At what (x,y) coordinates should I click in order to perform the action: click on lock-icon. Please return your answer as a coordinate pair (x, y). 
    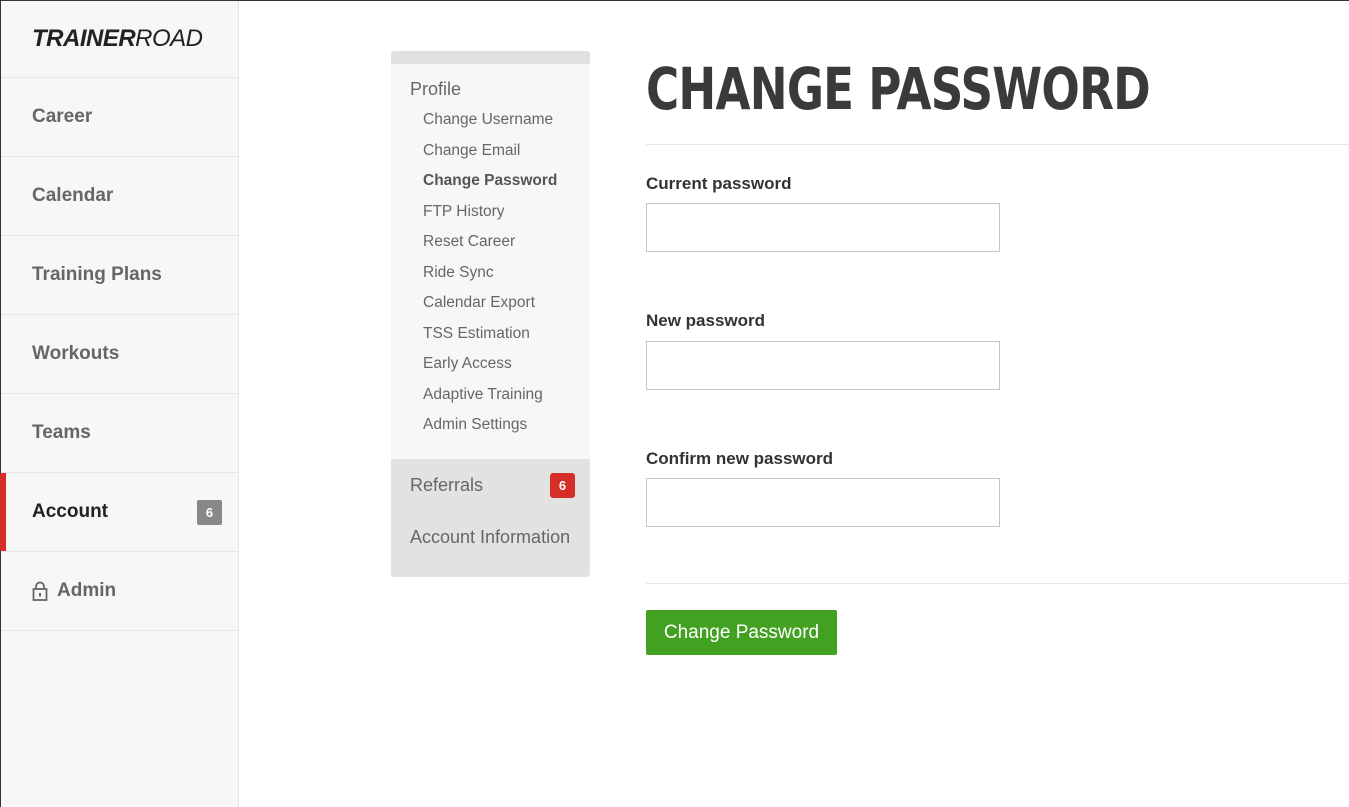
    Looking at the image, I should click on (40, 591).